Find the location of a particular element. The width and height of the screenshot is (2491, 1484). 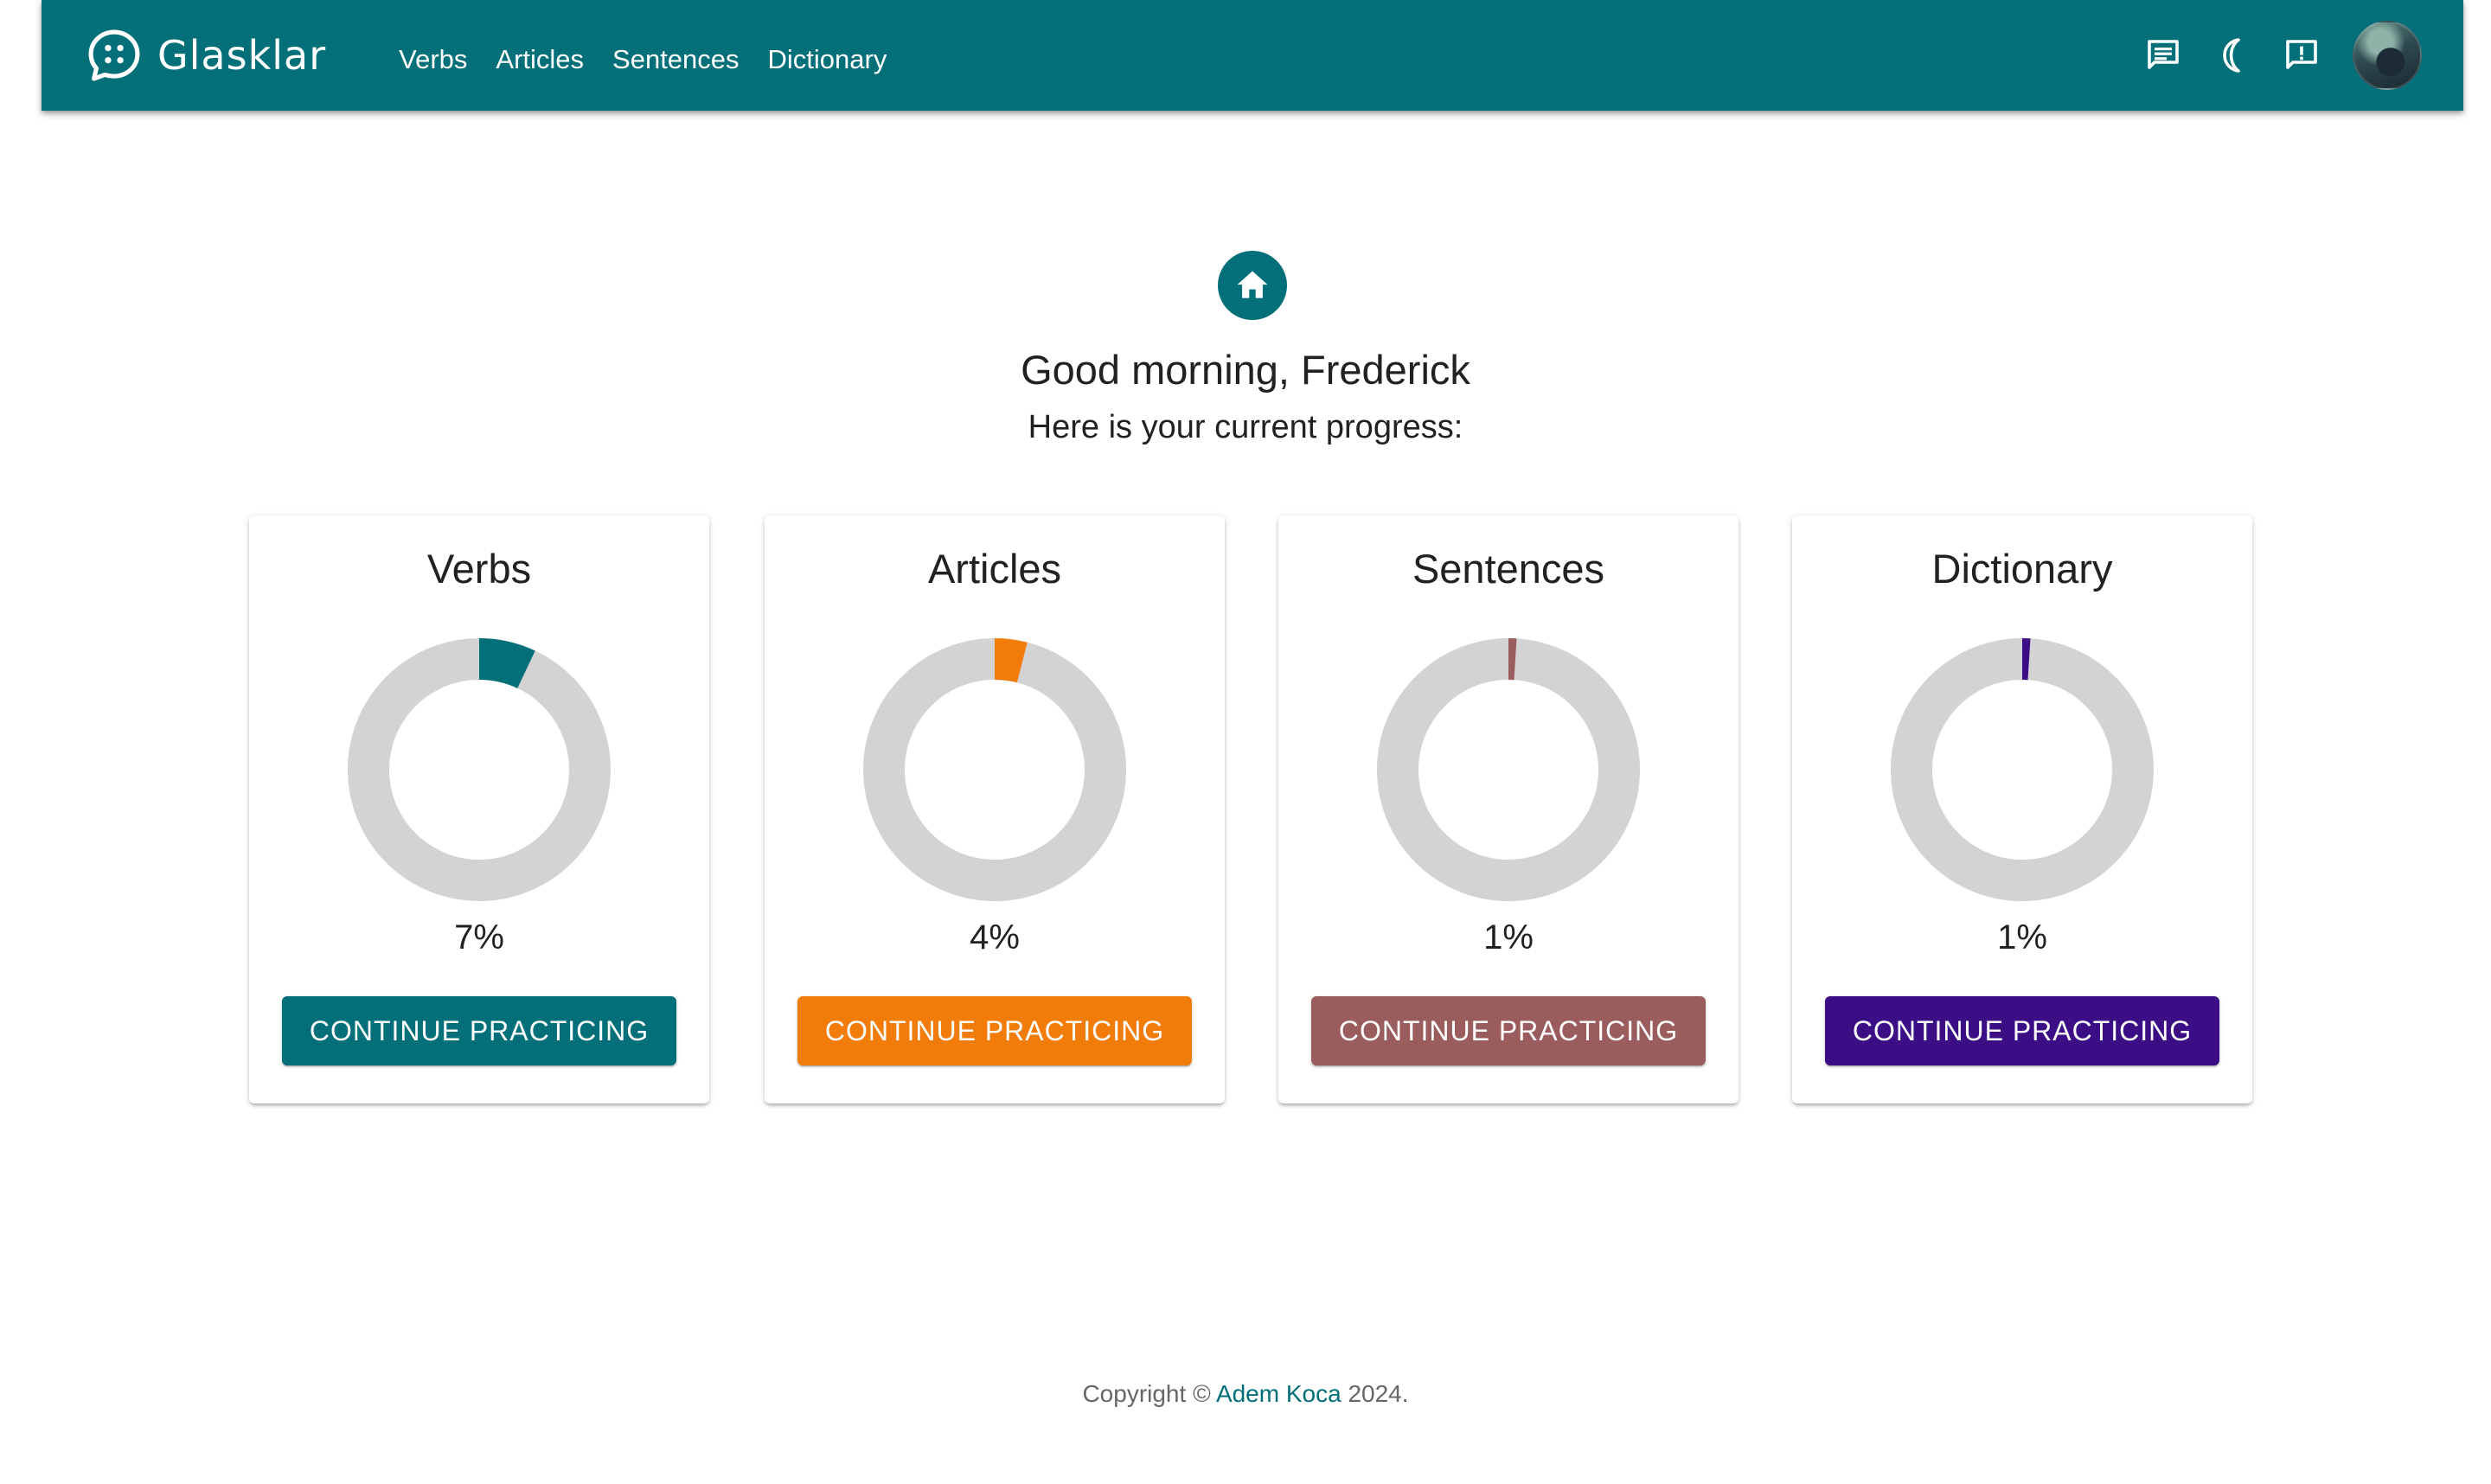

author-link: Adem Koca is located at coordinates (1279, 1394).